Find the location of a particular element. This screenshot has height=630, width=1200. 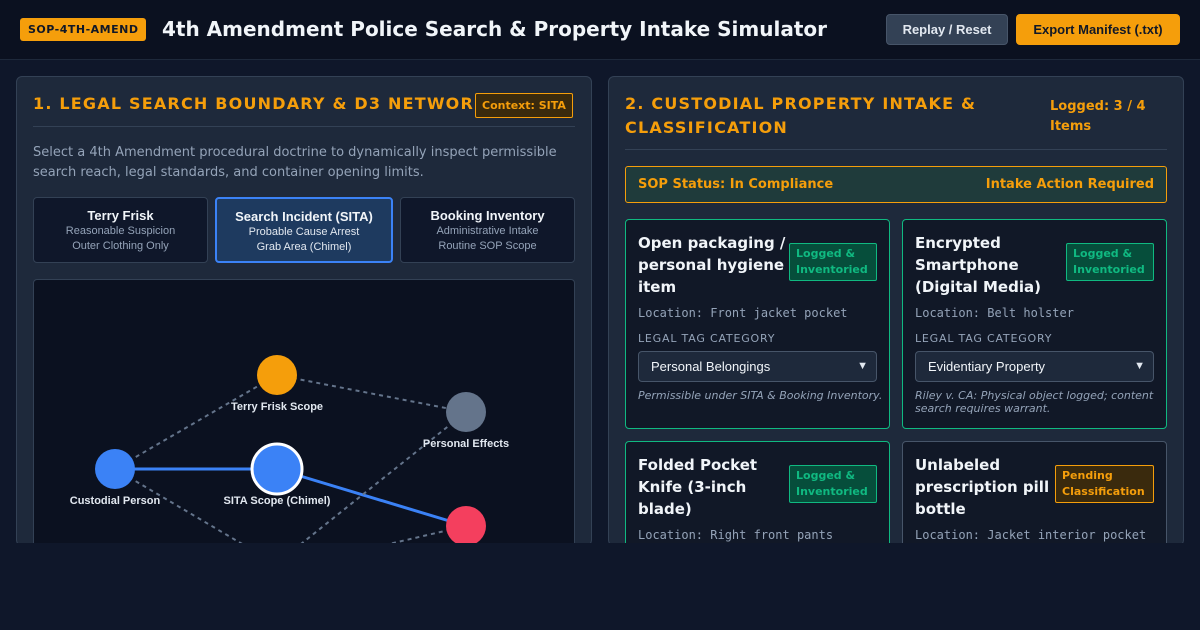

node-label-sita: SITA Scope (Chimel) is located at coordinates (277, 501).